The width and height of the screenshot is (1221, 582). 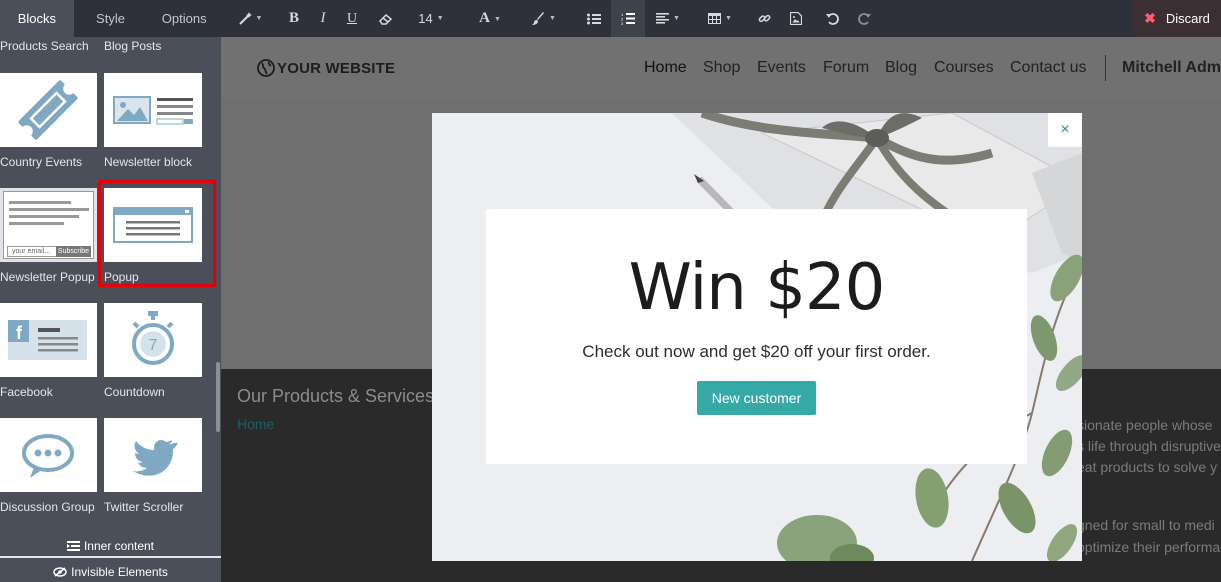 What do you see at coordinates (1105, 68) in the screenshot?
I see `nav-divider` at bounding box center [1105, 68].